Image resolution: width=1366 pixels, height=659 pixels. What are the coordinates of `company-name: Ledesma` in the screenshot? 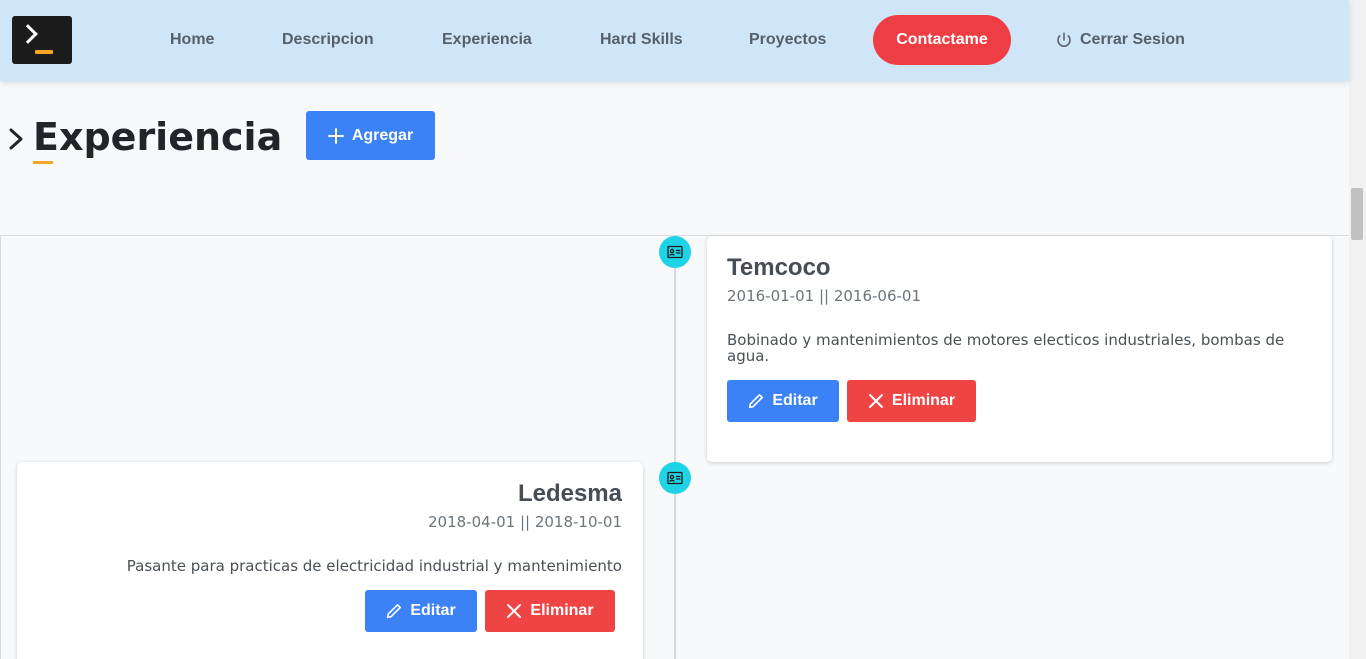 It's located at (569, 493).